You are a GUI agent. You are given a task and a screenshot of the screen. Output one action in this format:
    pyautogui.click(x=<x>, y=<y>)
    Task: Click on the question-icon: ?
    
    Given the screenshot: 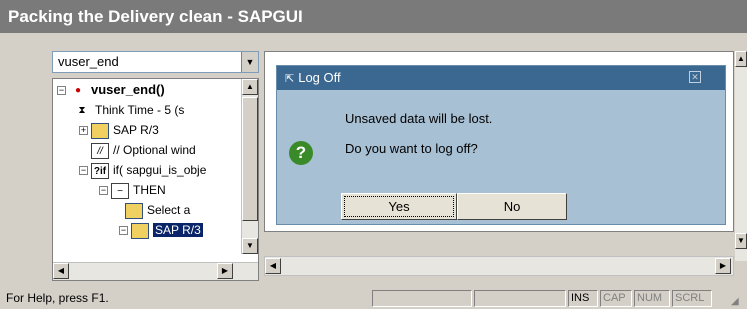 What is the action you would take?
    pyautogui.click(x=301, y=153)
    